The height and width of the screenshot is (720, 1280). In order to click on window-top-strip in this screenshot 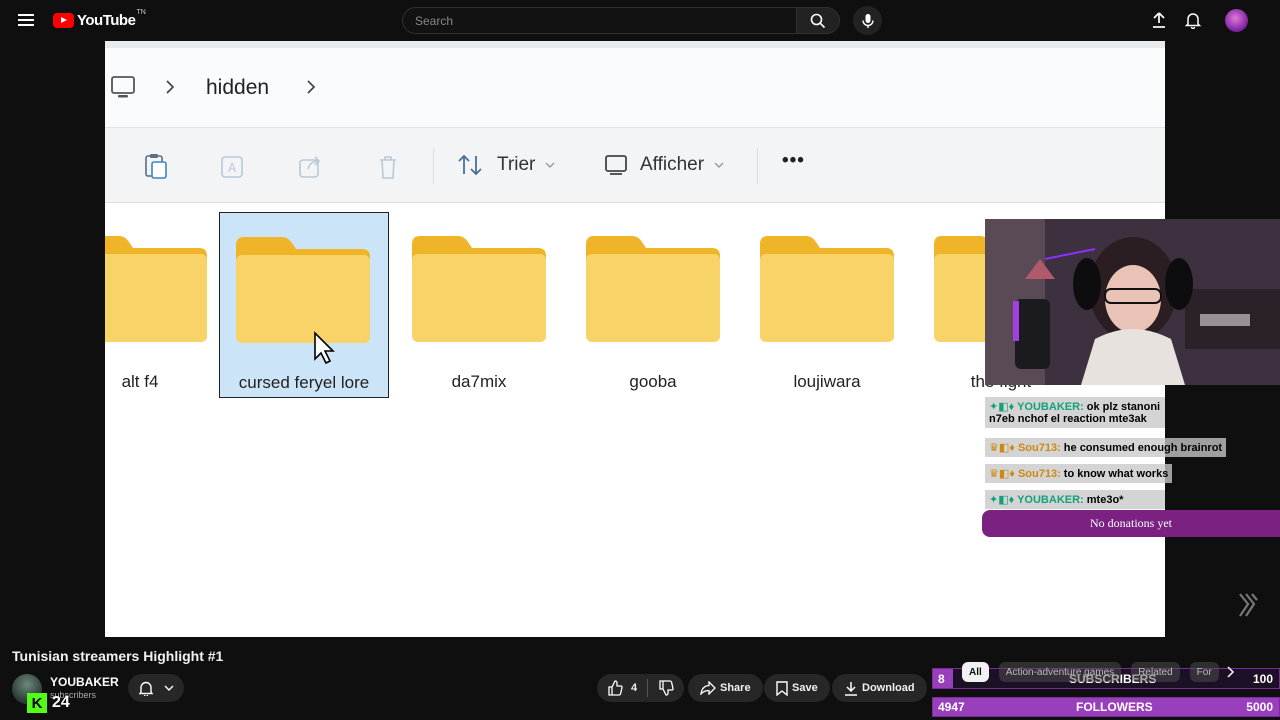, I will do `click(635, 44)`.